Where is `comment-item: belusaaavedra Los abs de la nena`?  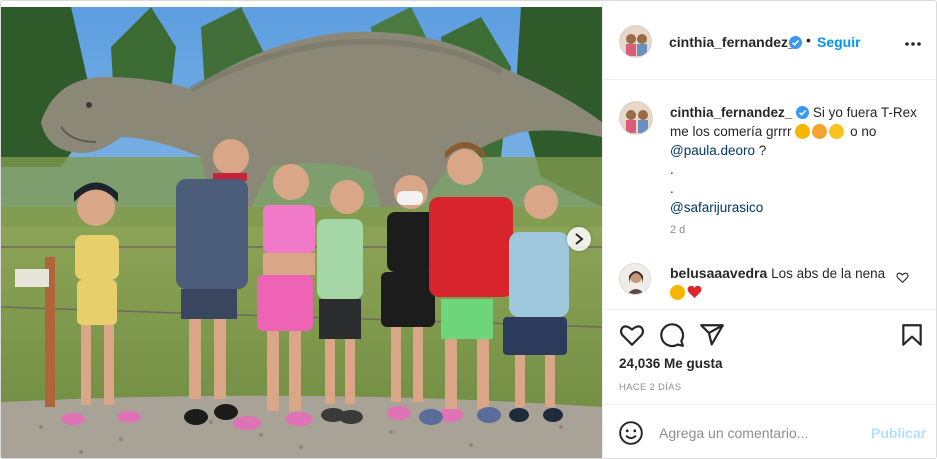 comment-item: belusaaavedra Los abs de la nena is located at coordinates (780, 283).